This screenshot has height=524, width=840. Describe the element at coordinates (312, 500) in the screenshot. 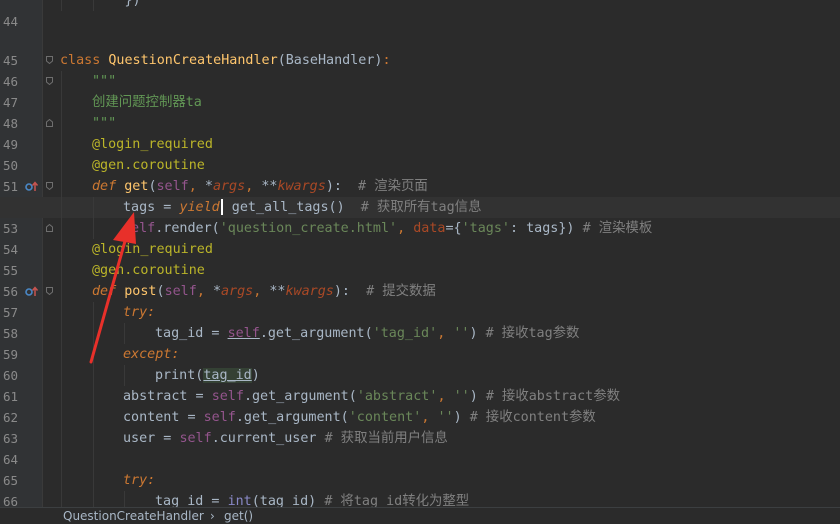

I see `code-text: tag_id = int(tag_id) # 将tag_id转化为整型` at that location.